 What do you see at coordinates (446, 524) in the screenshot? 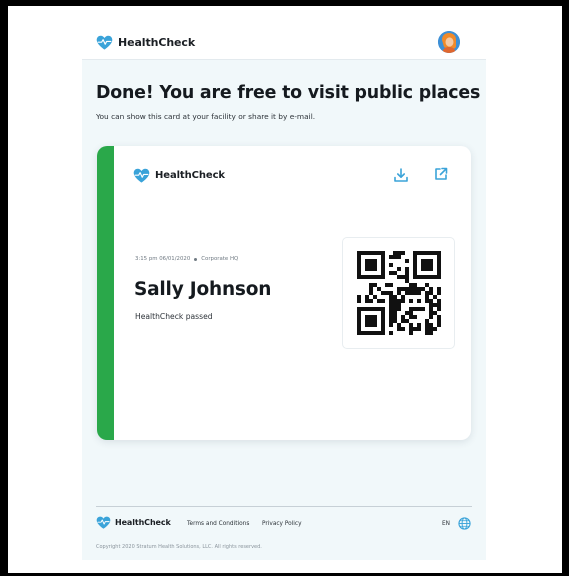
I see `language-label: EN` at bounding box center [446, 524].